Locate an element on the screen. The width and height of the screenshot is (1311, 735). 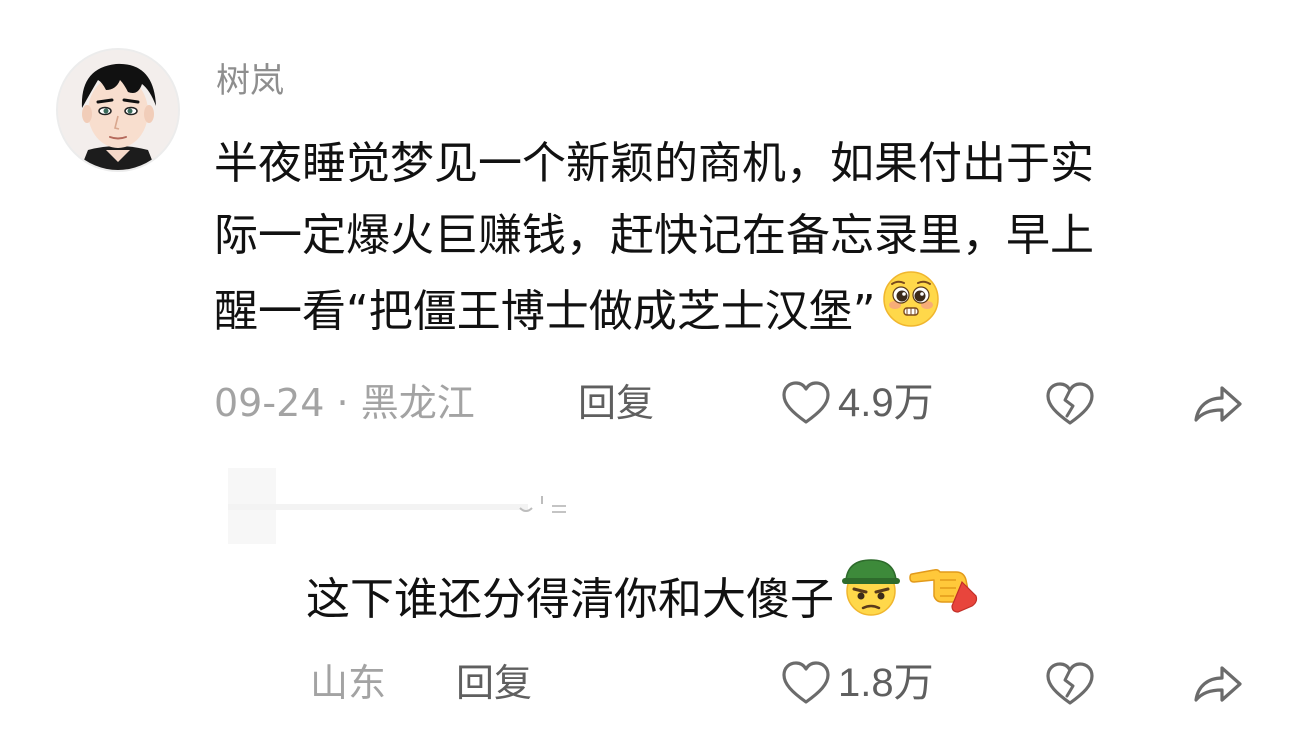
comment-meta: 09-24 · 黑龙江 is located at coordinates (344, 403).